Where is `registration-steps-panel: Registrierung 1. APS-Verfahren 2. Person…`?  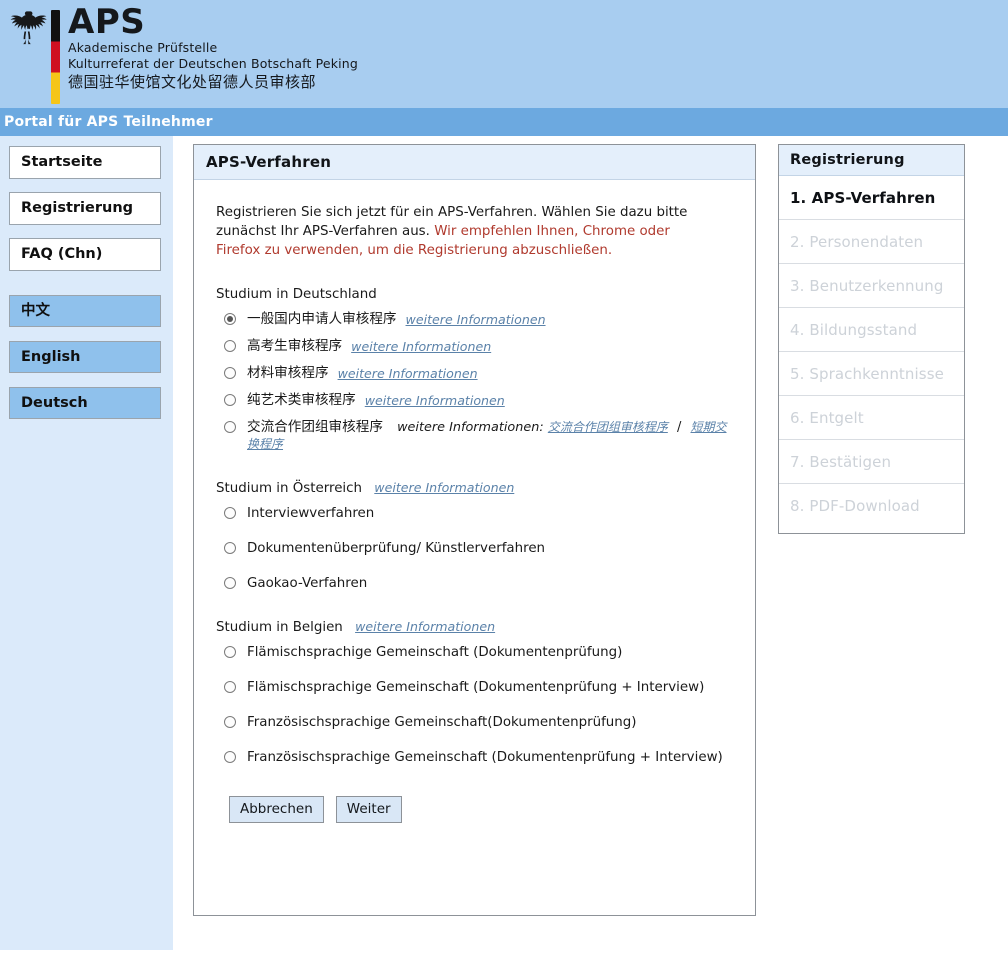 registration-steps-panel: Registrierung 1. APS-Verfahren 2. Person… is located at coordinates (871, 339).